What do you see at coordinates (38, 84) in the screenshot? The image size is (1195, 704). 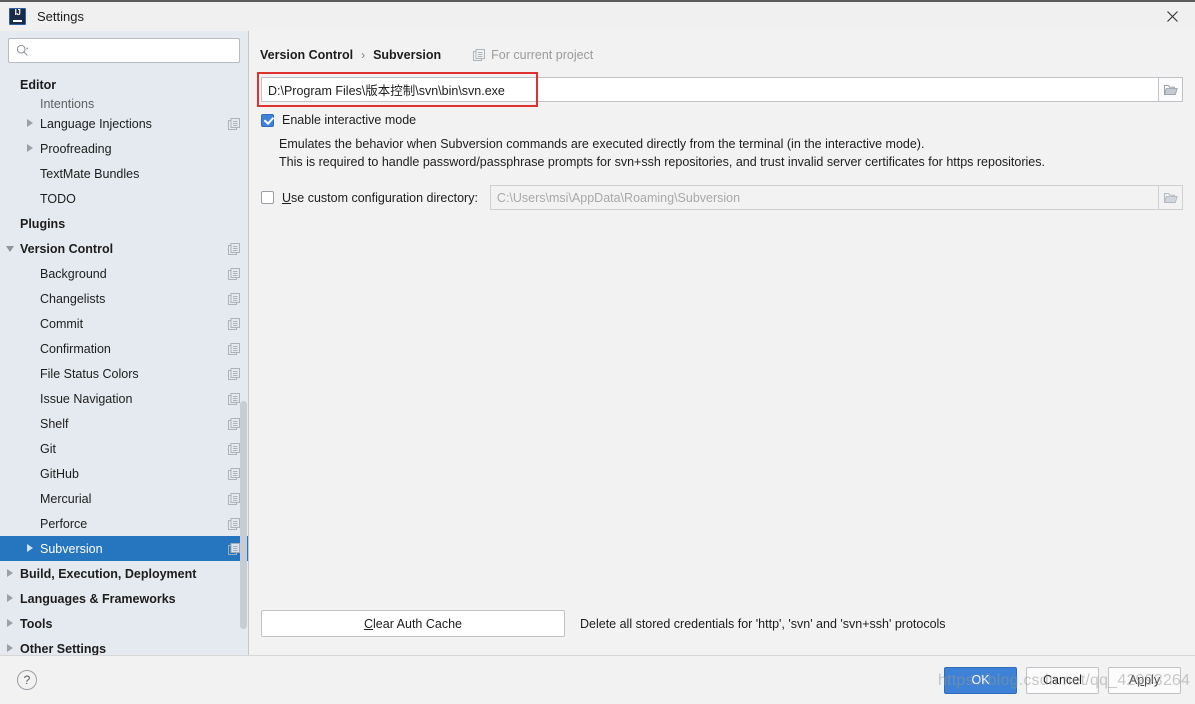 I see `sidebar-item-label: Editor` at bounding box center [38, 84].